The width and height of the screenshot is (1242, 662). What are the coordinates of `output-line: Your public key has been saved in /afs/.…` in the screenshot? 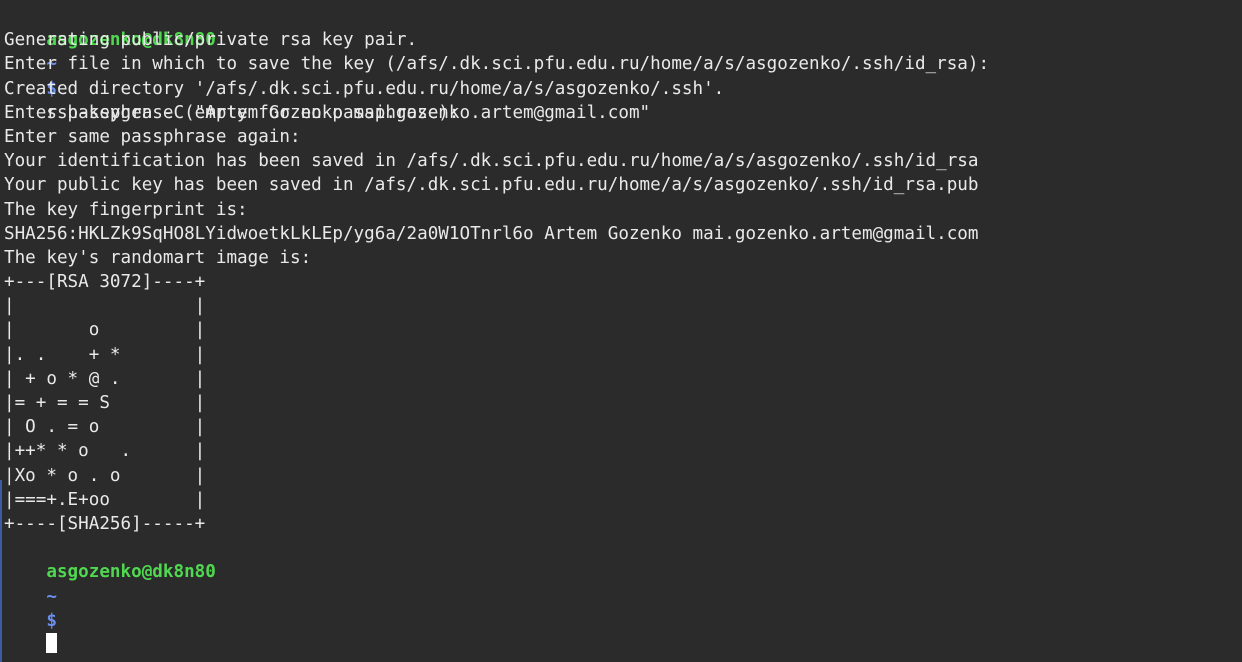 It's located at (491, 185).